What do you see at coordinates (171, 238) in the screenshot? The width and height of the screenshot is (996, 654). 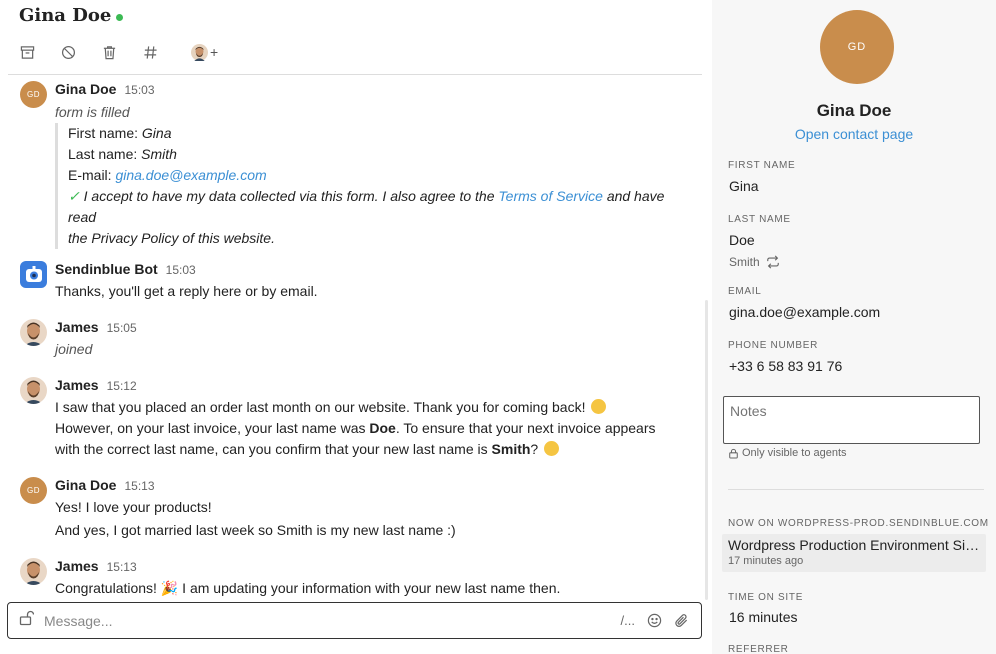 I see `consent-text: the Privacy Policy of this website.` at bounding box center [171, 238].